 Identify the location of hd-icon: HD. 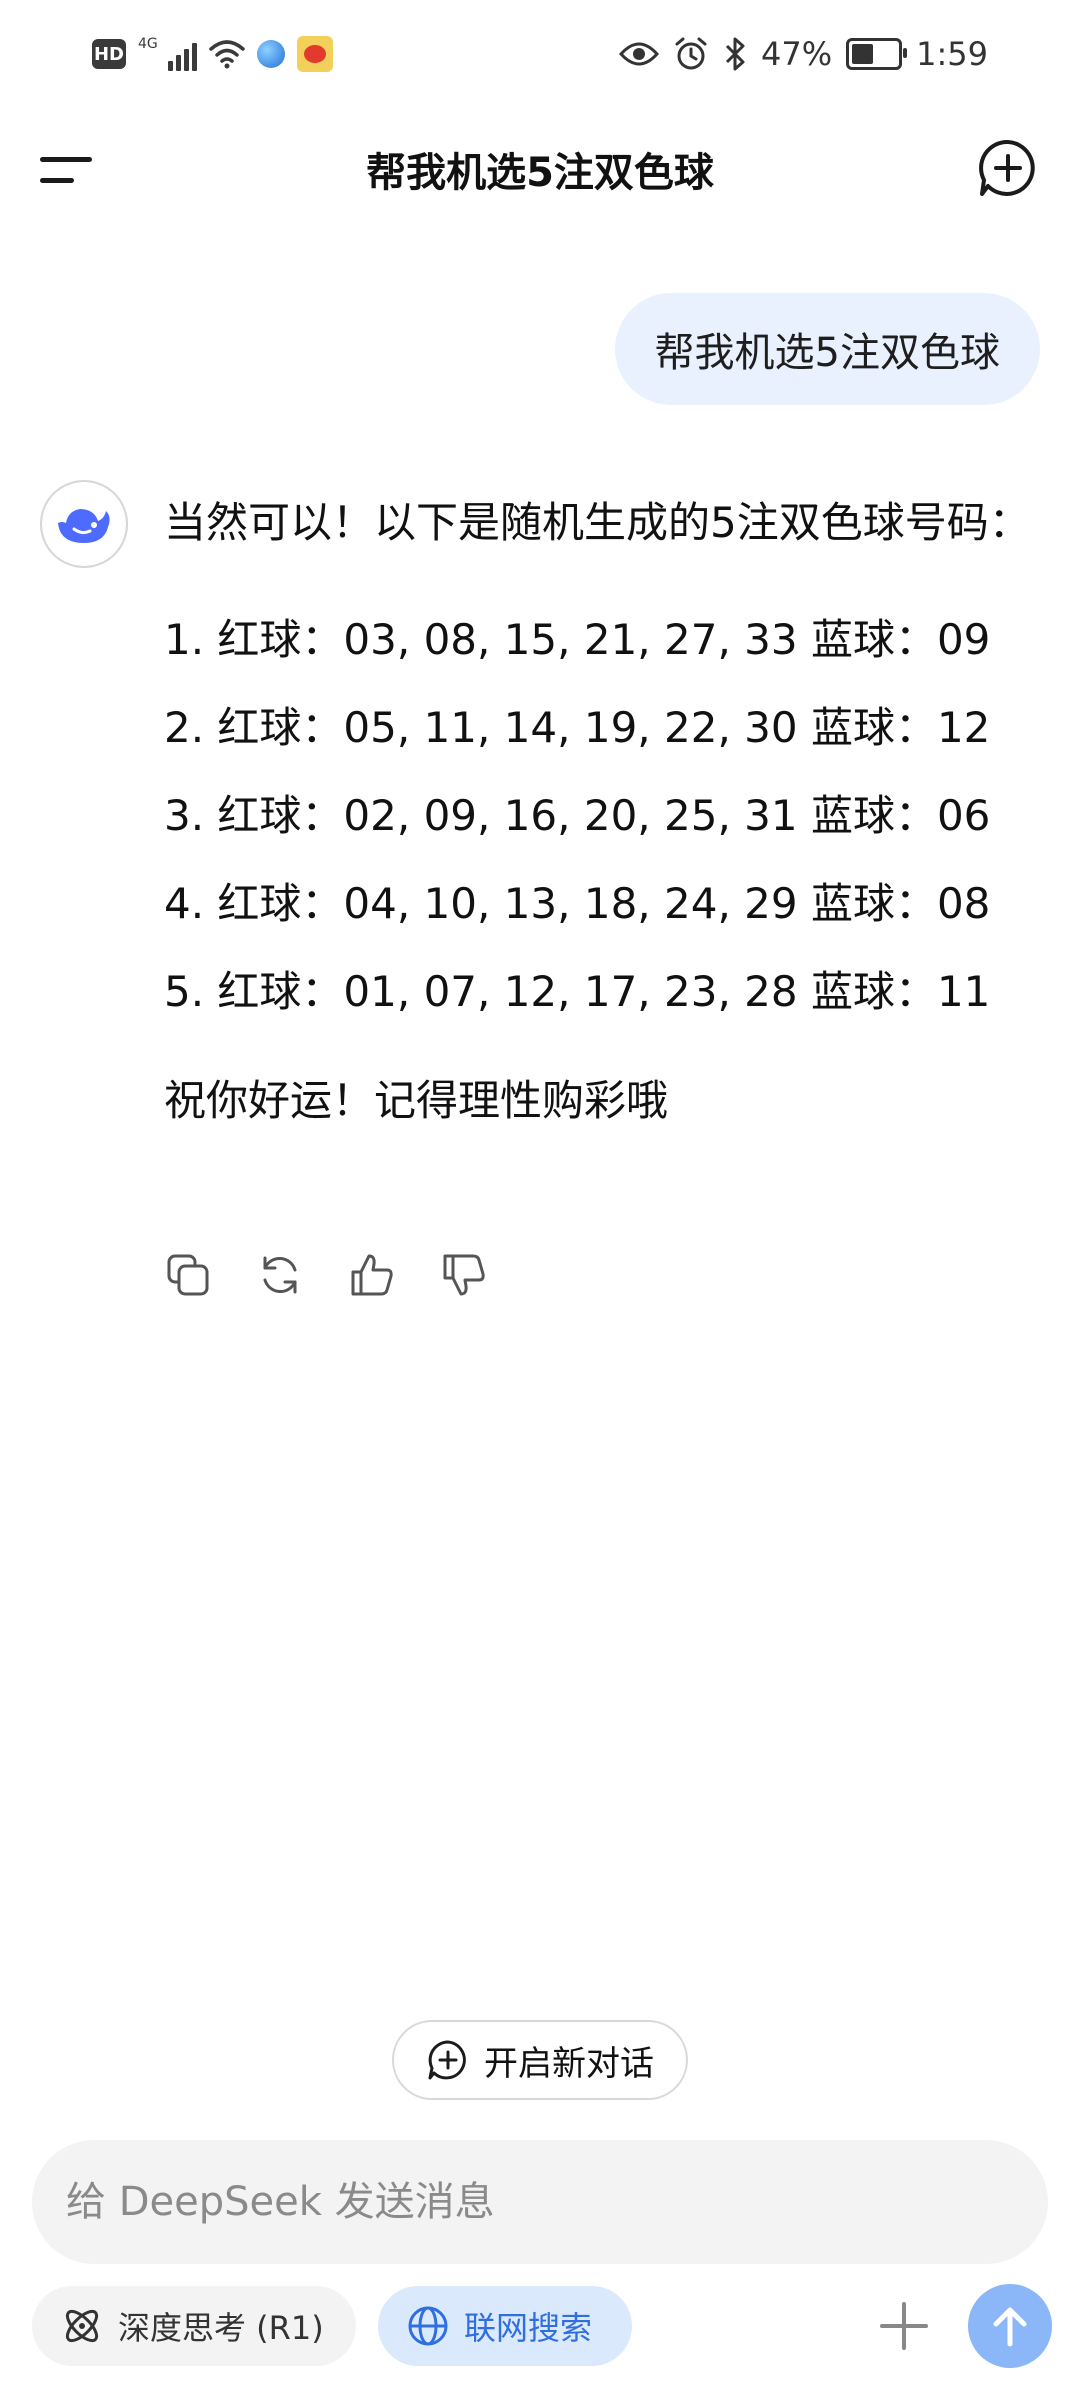
(109, 54).